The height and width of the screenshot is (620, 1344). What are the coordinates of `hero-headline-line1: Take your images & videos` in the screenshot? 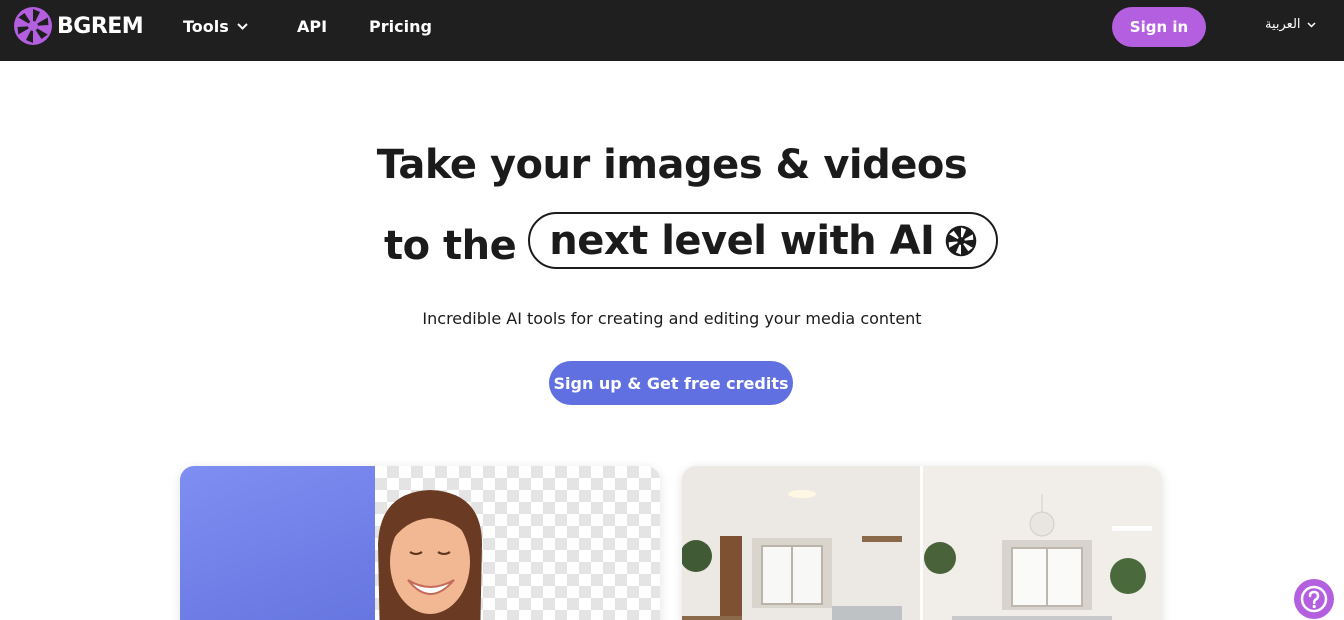 It's located at (672, 165).